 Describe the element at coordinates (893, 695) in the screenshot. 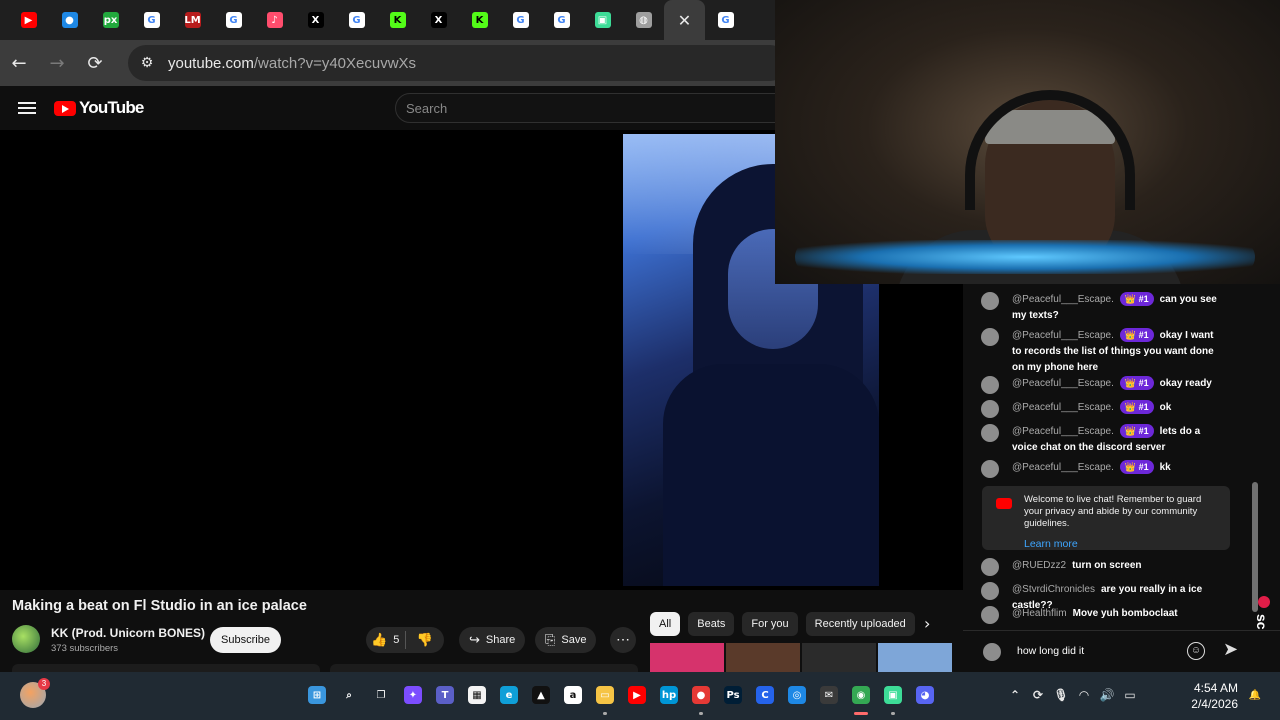

I see `app-icon: ▣` at that location.